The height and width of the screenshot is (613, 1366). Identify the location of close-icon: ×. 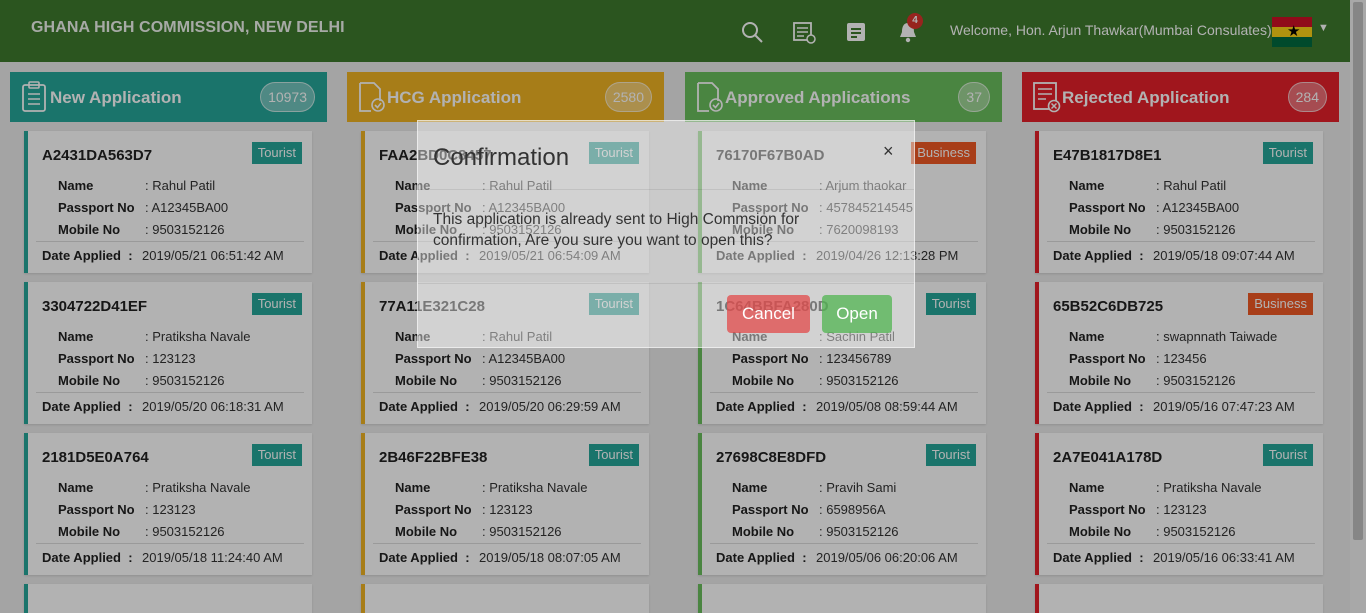
(888, 151).